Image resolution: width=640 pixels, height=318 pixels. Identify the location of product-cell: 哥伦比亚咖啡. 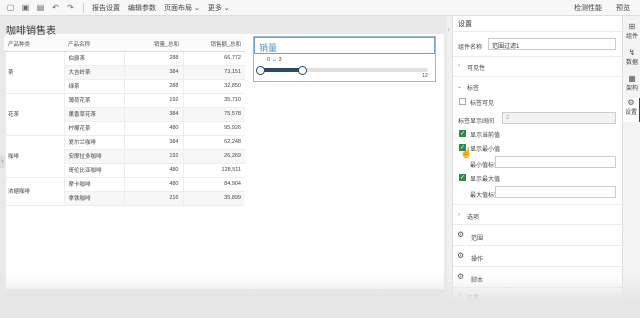
(94, 170).